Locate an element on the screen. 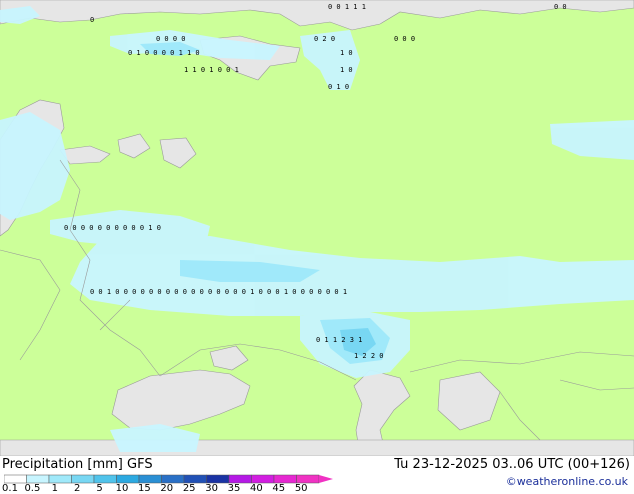 This screenshot has height=494, width=634. grid-value-row1c: 0 0 is located at coordinates (560, 7).